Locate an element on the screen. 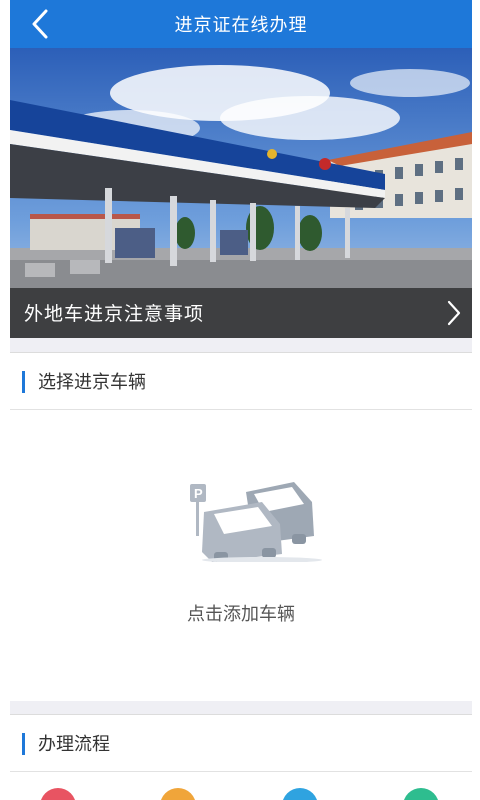 This screenshot has width=480, height=800. complete-icon is located at coordinates (421, 794).